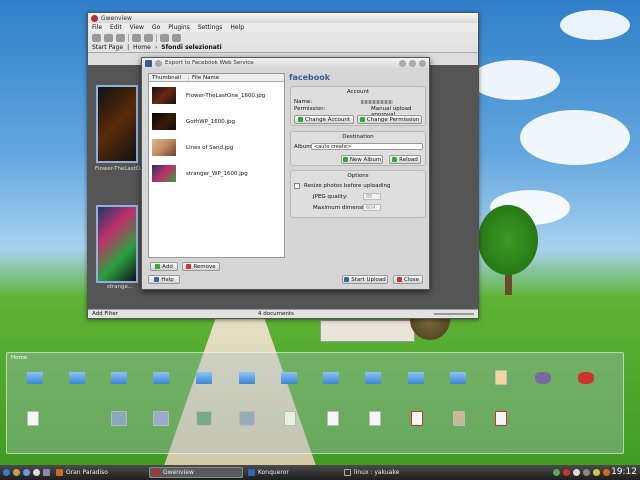  I want to click on max-dimension-spinbox: 604, so click(372, 207).